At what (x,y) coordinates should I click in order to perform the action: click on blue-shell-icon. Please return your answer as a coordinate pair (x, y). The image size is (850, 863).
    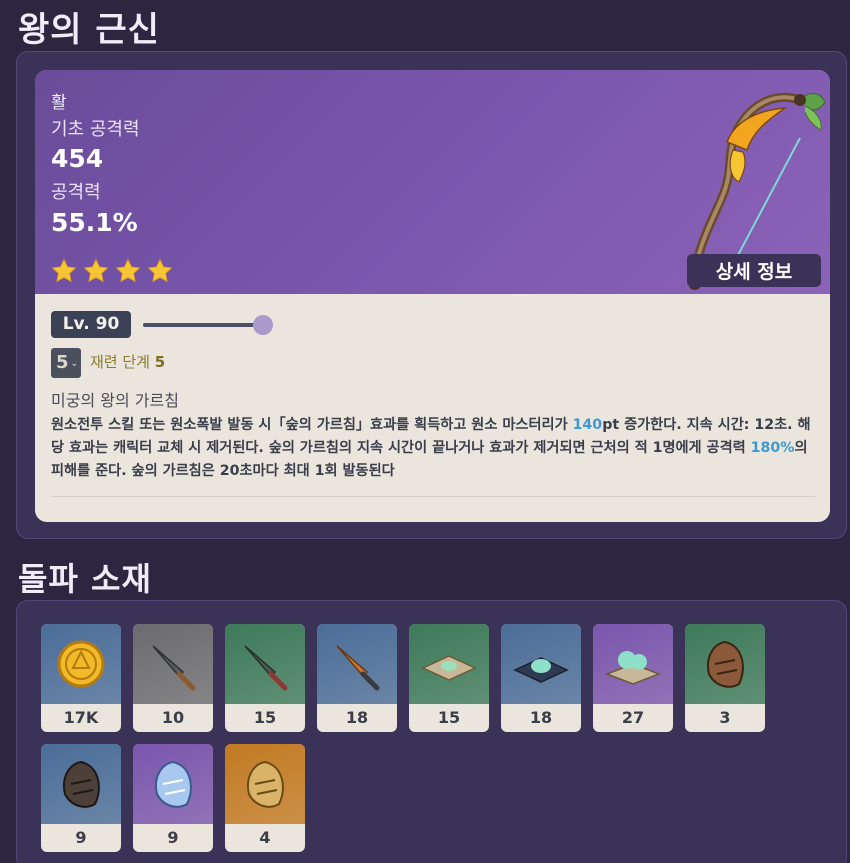
    Looking at the image, I should click on (81, 784).